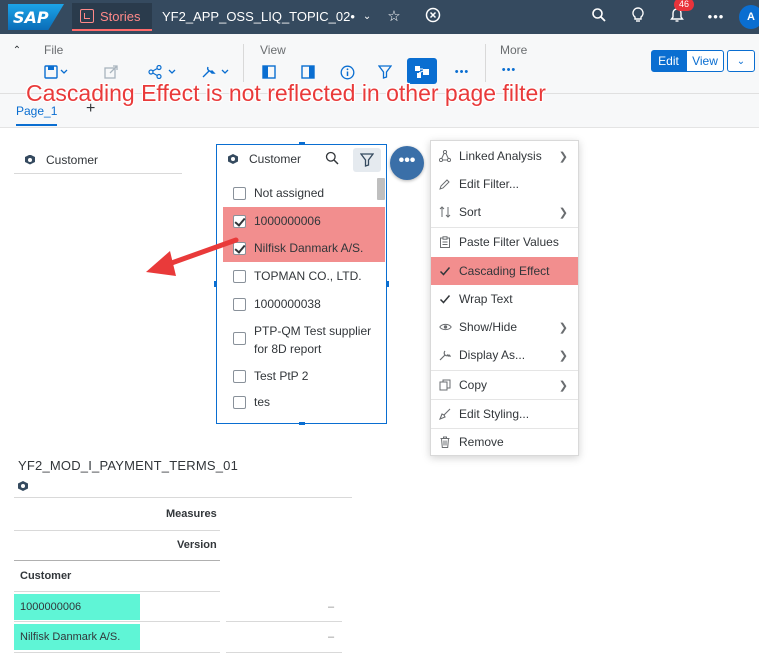 This screenshot has width=759, height=659. I want to click on view-mode-button: View, so click(705, 61).